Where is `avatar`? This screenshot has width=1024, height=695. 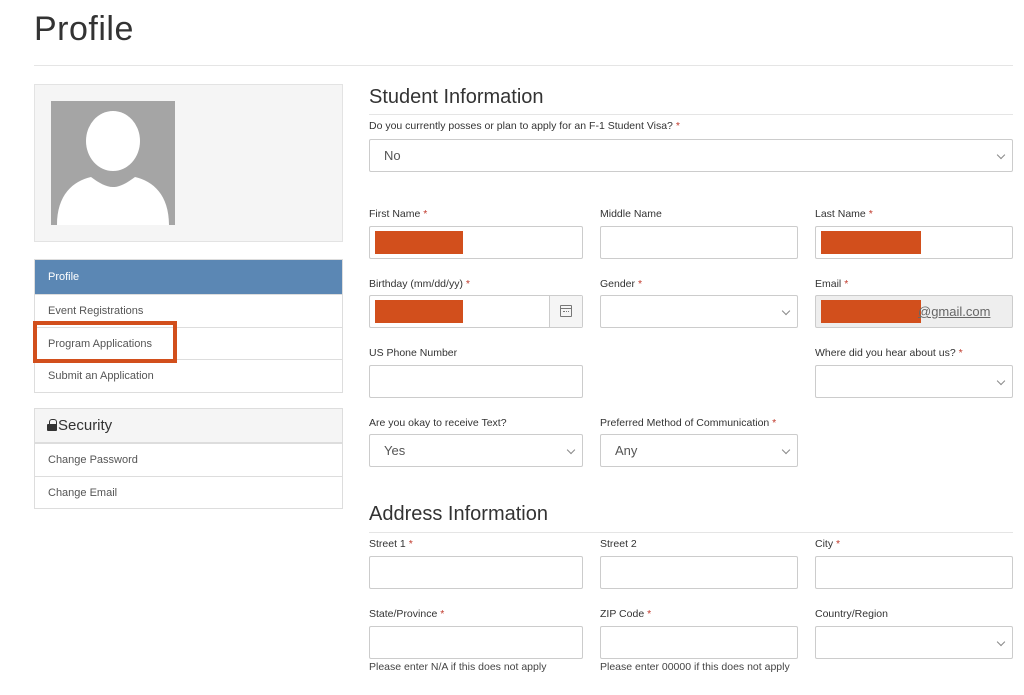
avatar is located at coordinates (113, 163).